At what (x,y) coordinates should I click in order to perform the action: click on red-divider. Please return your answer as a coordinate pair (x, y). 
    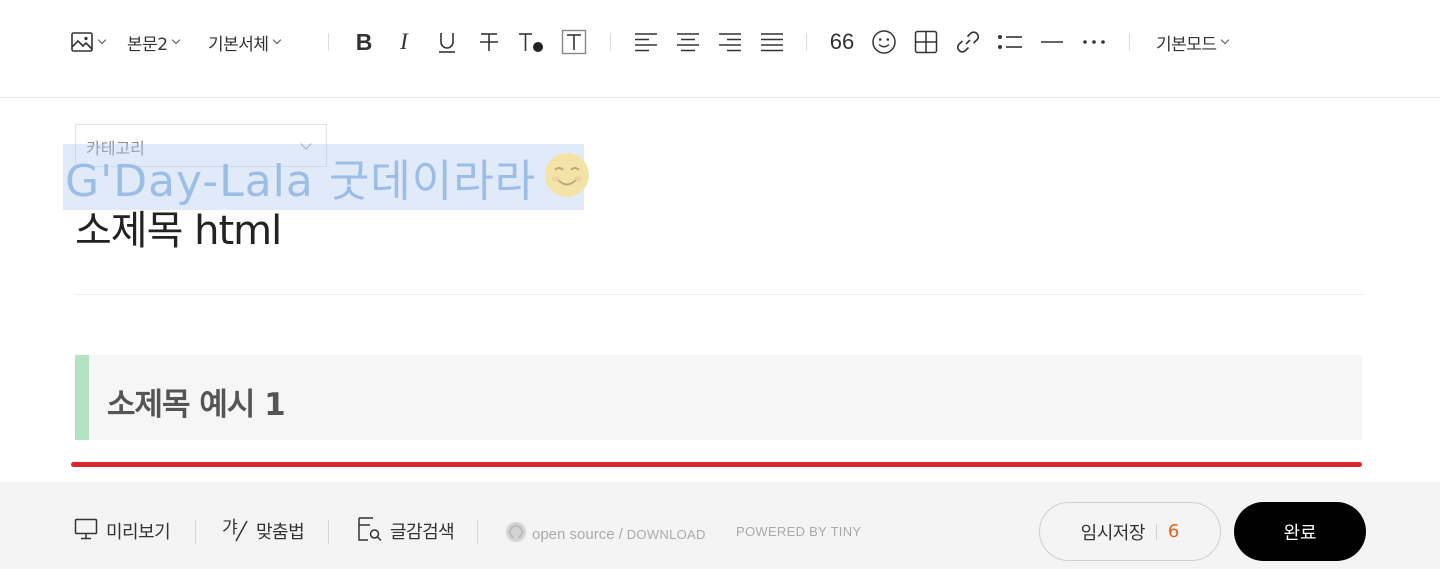
    Looking at the image, I should click on (716, 464).